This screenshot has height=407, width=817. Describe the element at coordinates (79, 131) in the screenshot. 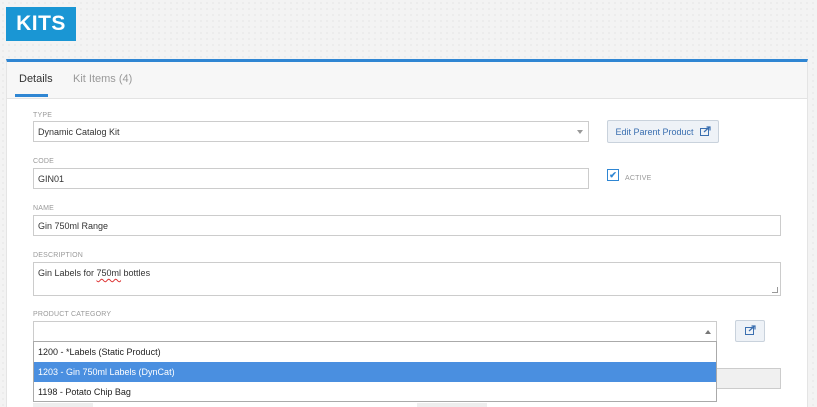

I see `type-value: Dynamic Catalog Kit` at that location.